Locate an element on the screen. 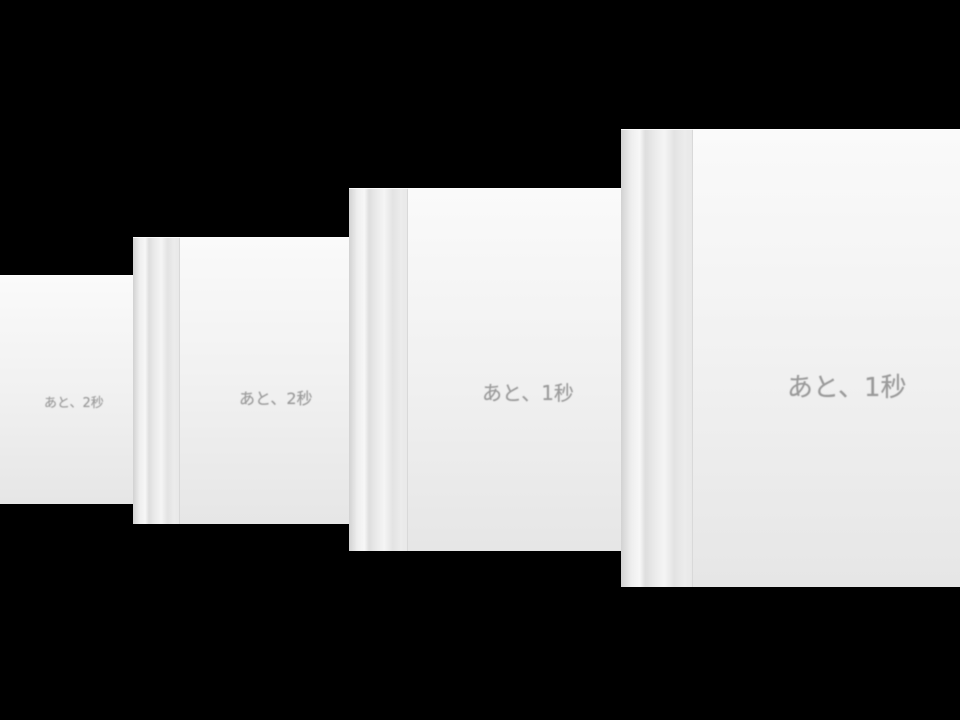 Image resolution: width=960 pixels, height=720 pixels. countdown-card-1: あと、2秒 is located at coordinates (67, 389).